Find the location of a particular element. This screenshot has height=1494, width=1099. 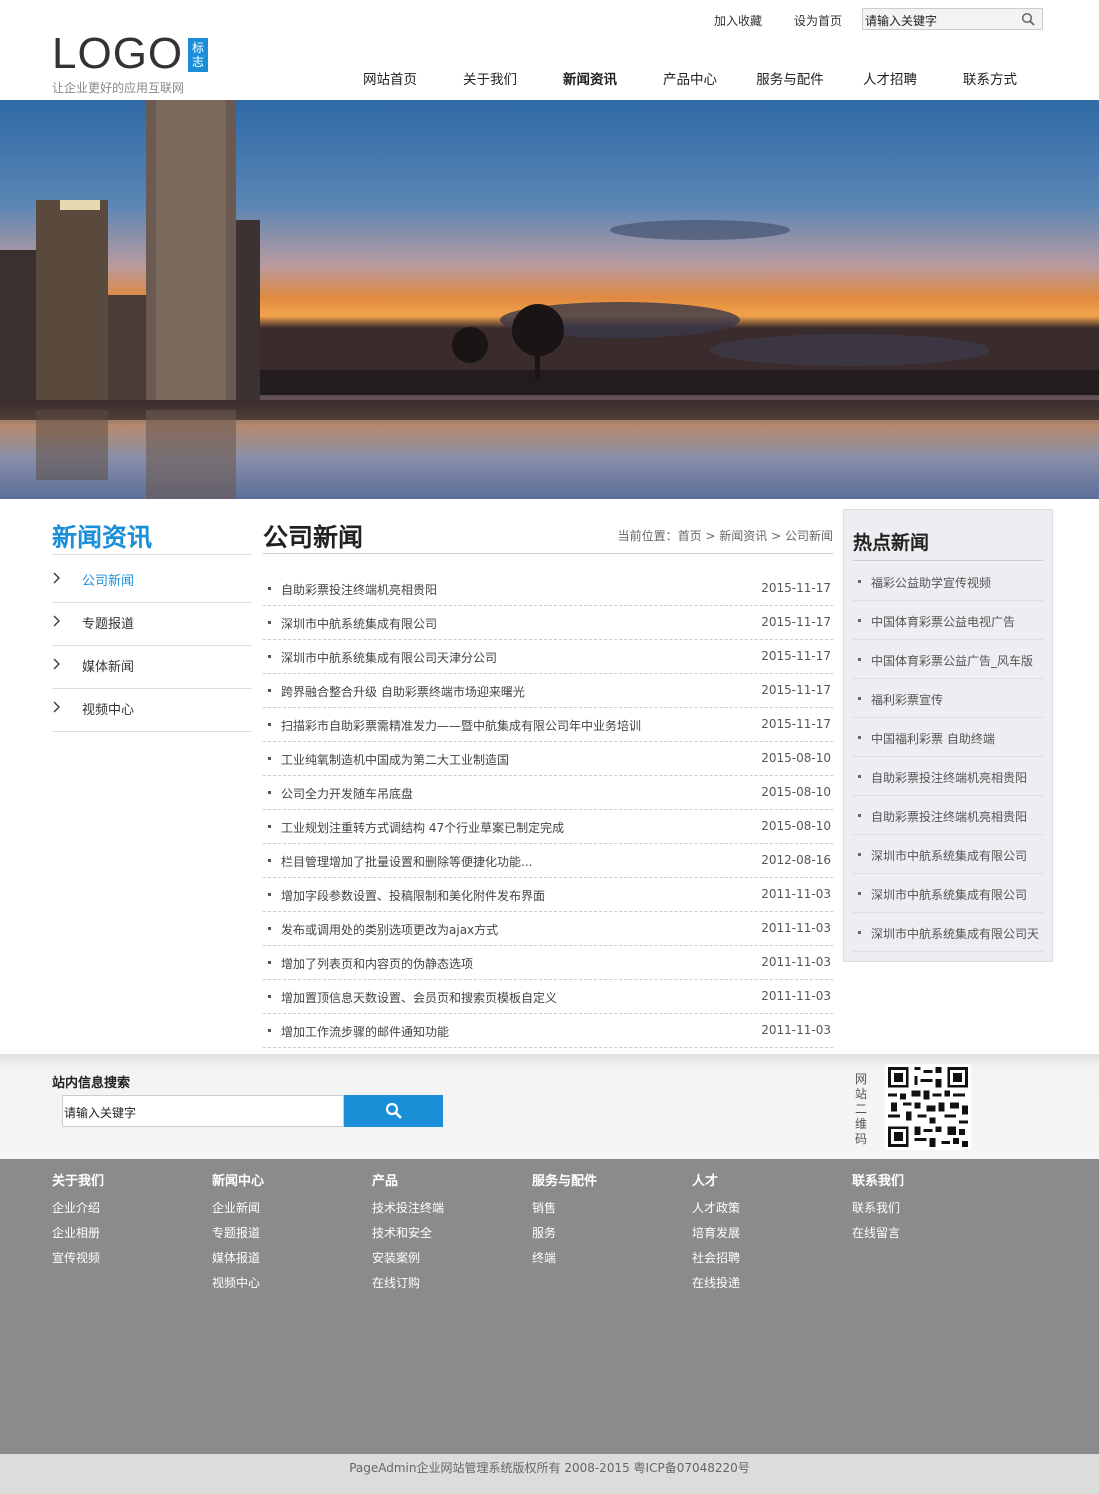

news-list-item: 增加置顶信息天数设置、会员页和搜索页模板自定义 2011-11-03 is located at coordinates (548, 997).